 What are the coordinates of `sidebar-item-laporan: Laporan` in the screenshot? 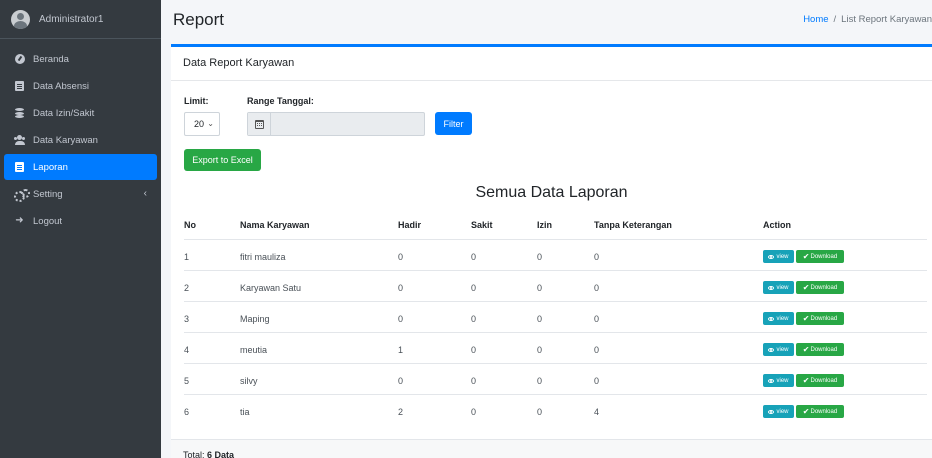 It's located at (80, 167).